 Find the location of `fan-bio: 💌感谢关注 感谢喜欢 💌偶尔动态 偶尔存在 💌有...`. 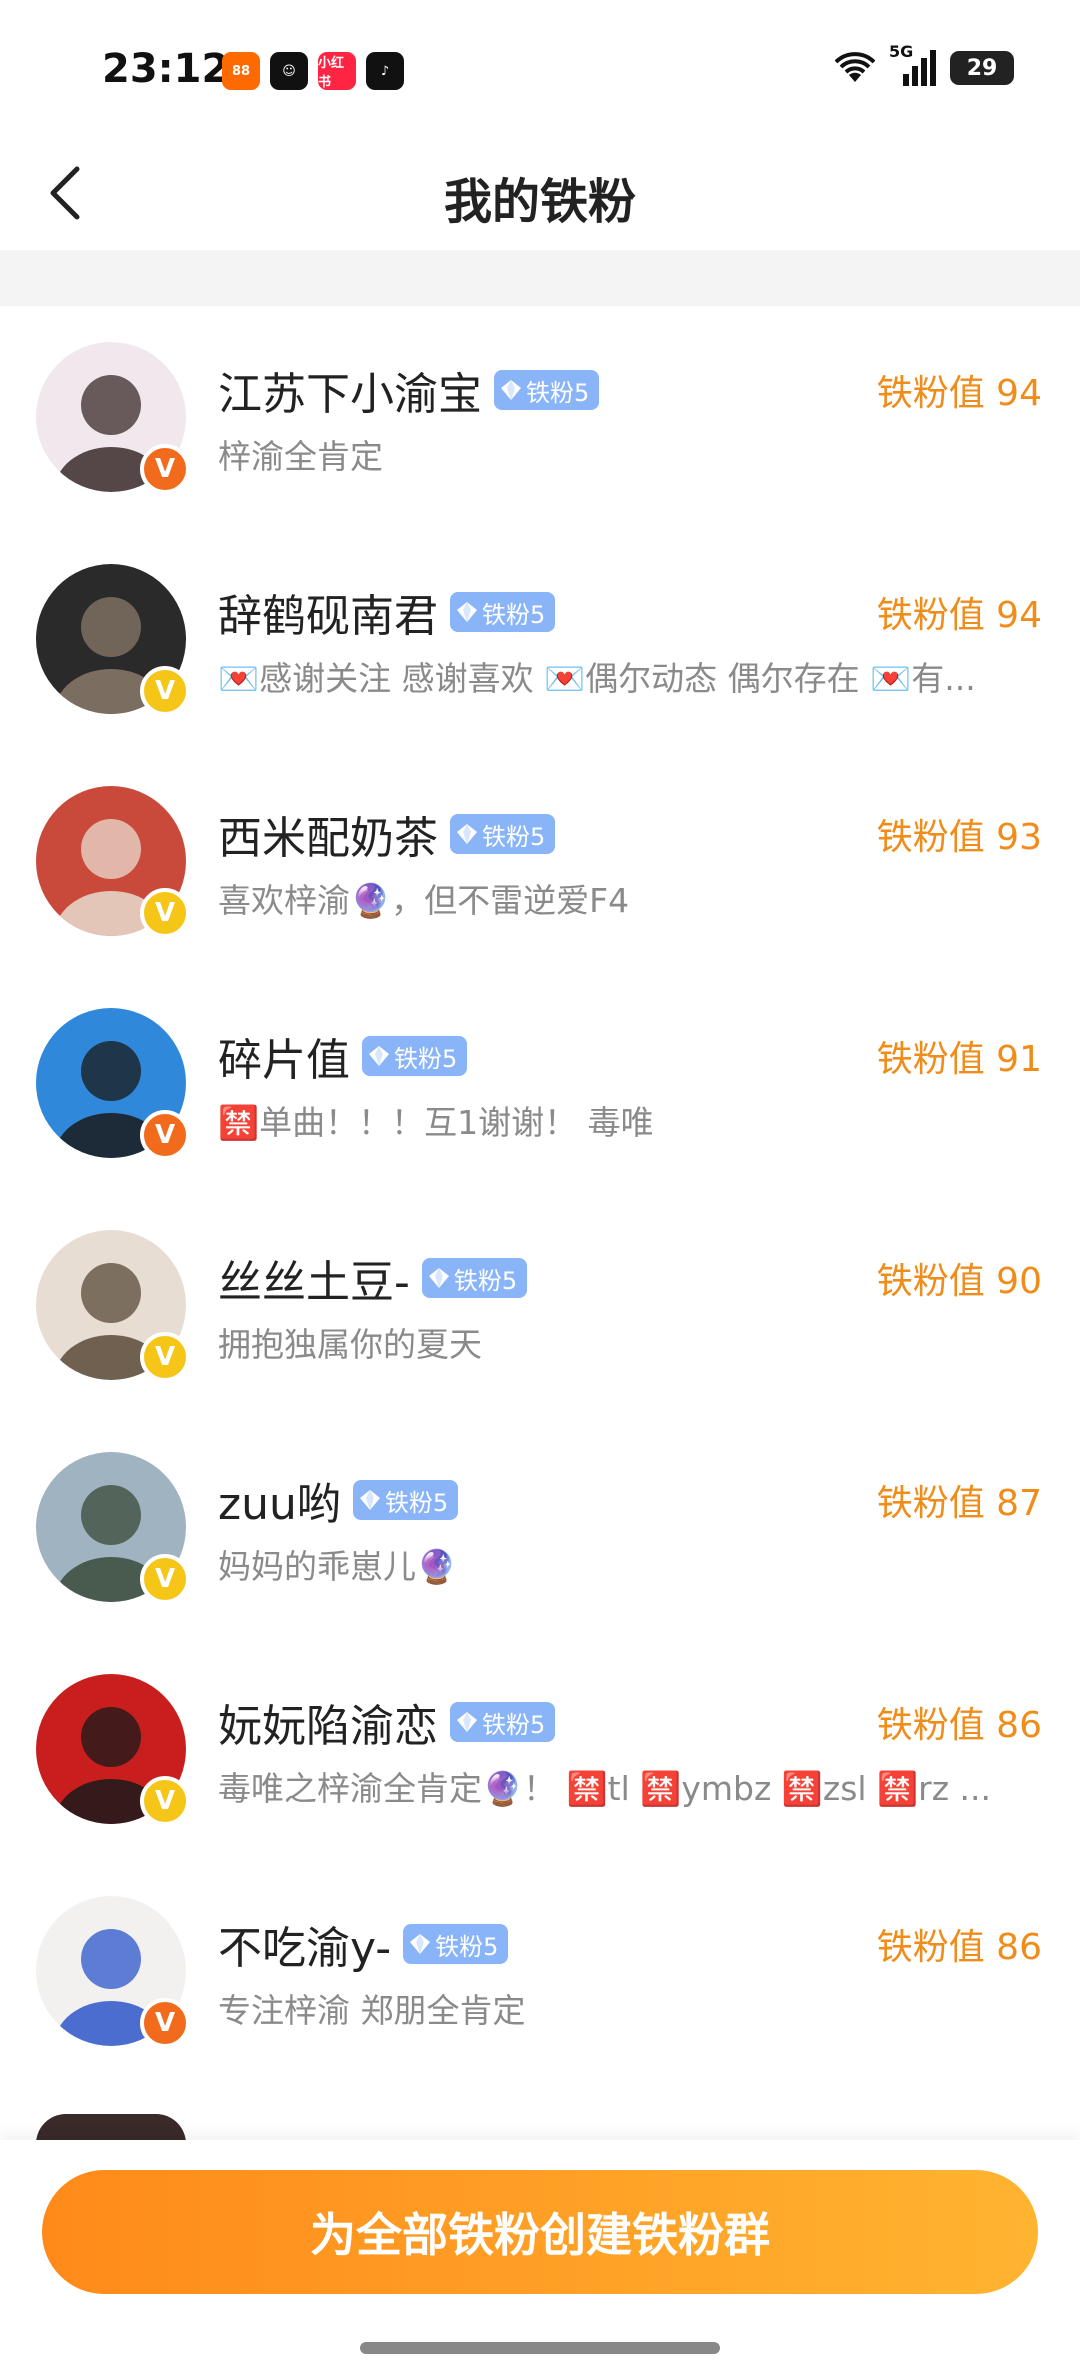

fan-bio: 💌感谢关注 感谢喜欢 💌偶尔动态 偶尔存在 💌有... is located at coordinates (597, 678).